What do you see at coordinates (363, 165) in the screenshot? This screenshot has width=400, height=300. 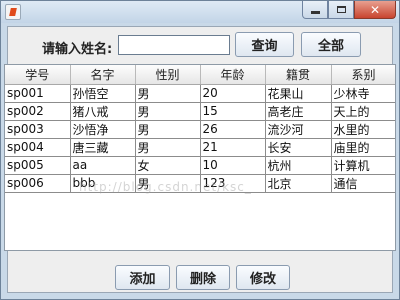 I see `table-cell: 计算机` at bounding box center [363, 165].